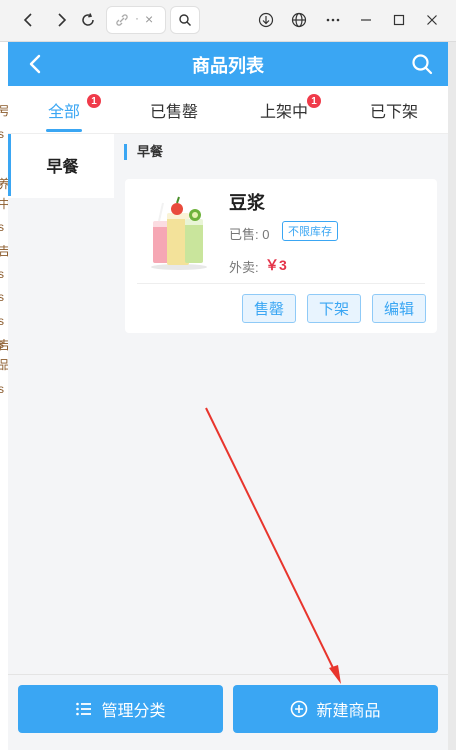 The width and height of the screenshot is (456, 750). What do you see at coordinates (281, 256) in the screenshot?
I see `product-card: 豆浆 已售: 0 不限库存 外卖: ￥3 售罄 下架 编辑` at bounding box center [281, 256].